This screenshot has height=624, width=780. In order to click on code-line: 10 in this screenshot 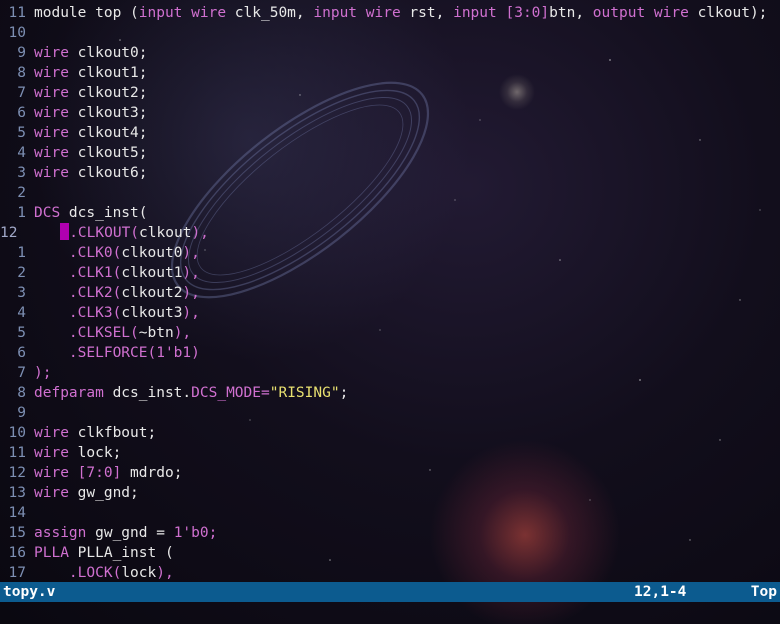, I will do `click(390, 33)`.